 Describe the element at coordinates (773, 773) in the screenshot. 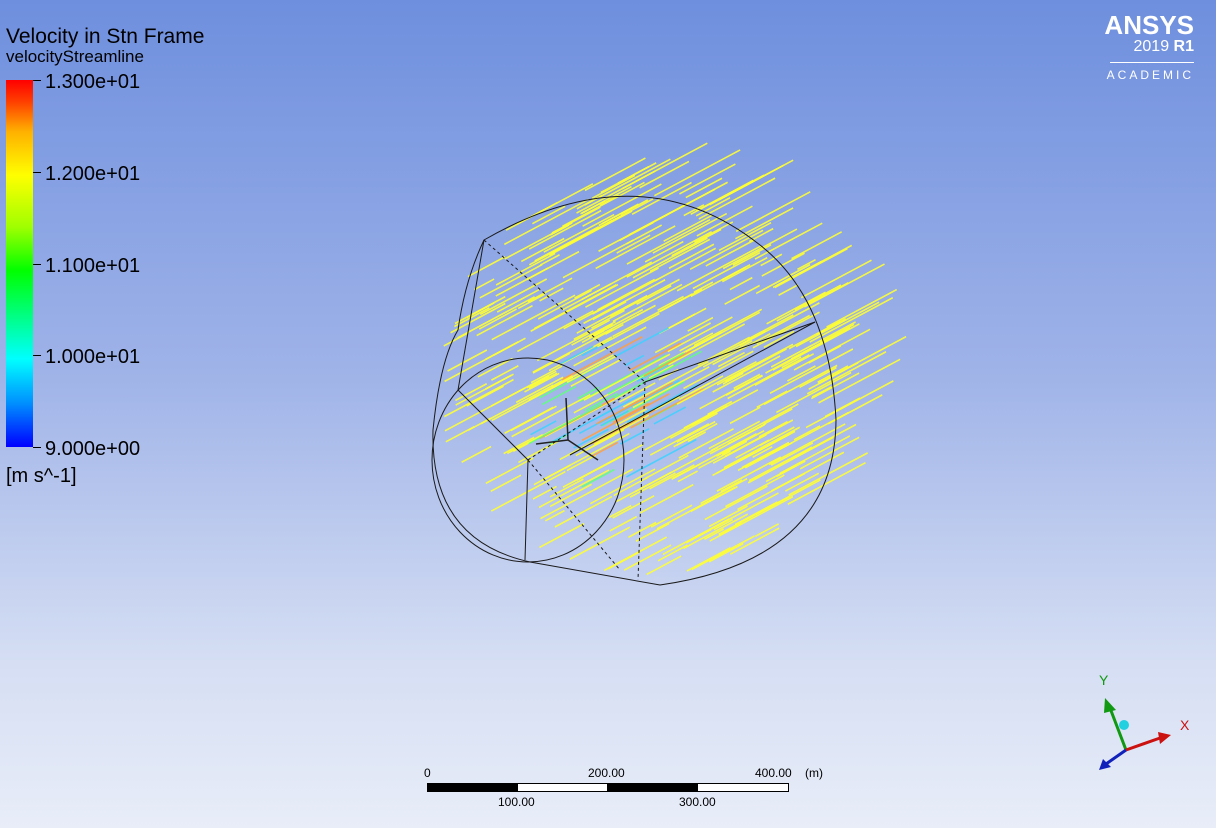

I see `scale-label-top: 400.00` at that location.